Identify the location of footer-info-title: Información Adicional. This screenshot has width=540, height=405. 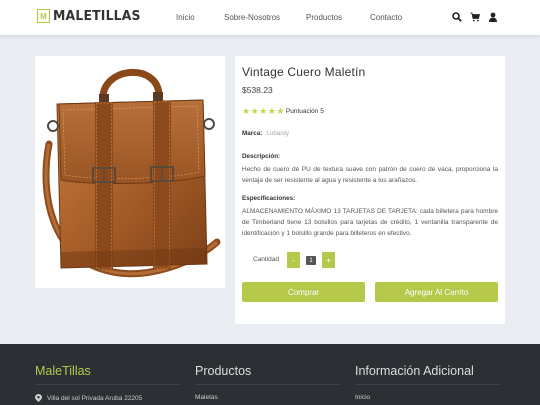
(427, 374).